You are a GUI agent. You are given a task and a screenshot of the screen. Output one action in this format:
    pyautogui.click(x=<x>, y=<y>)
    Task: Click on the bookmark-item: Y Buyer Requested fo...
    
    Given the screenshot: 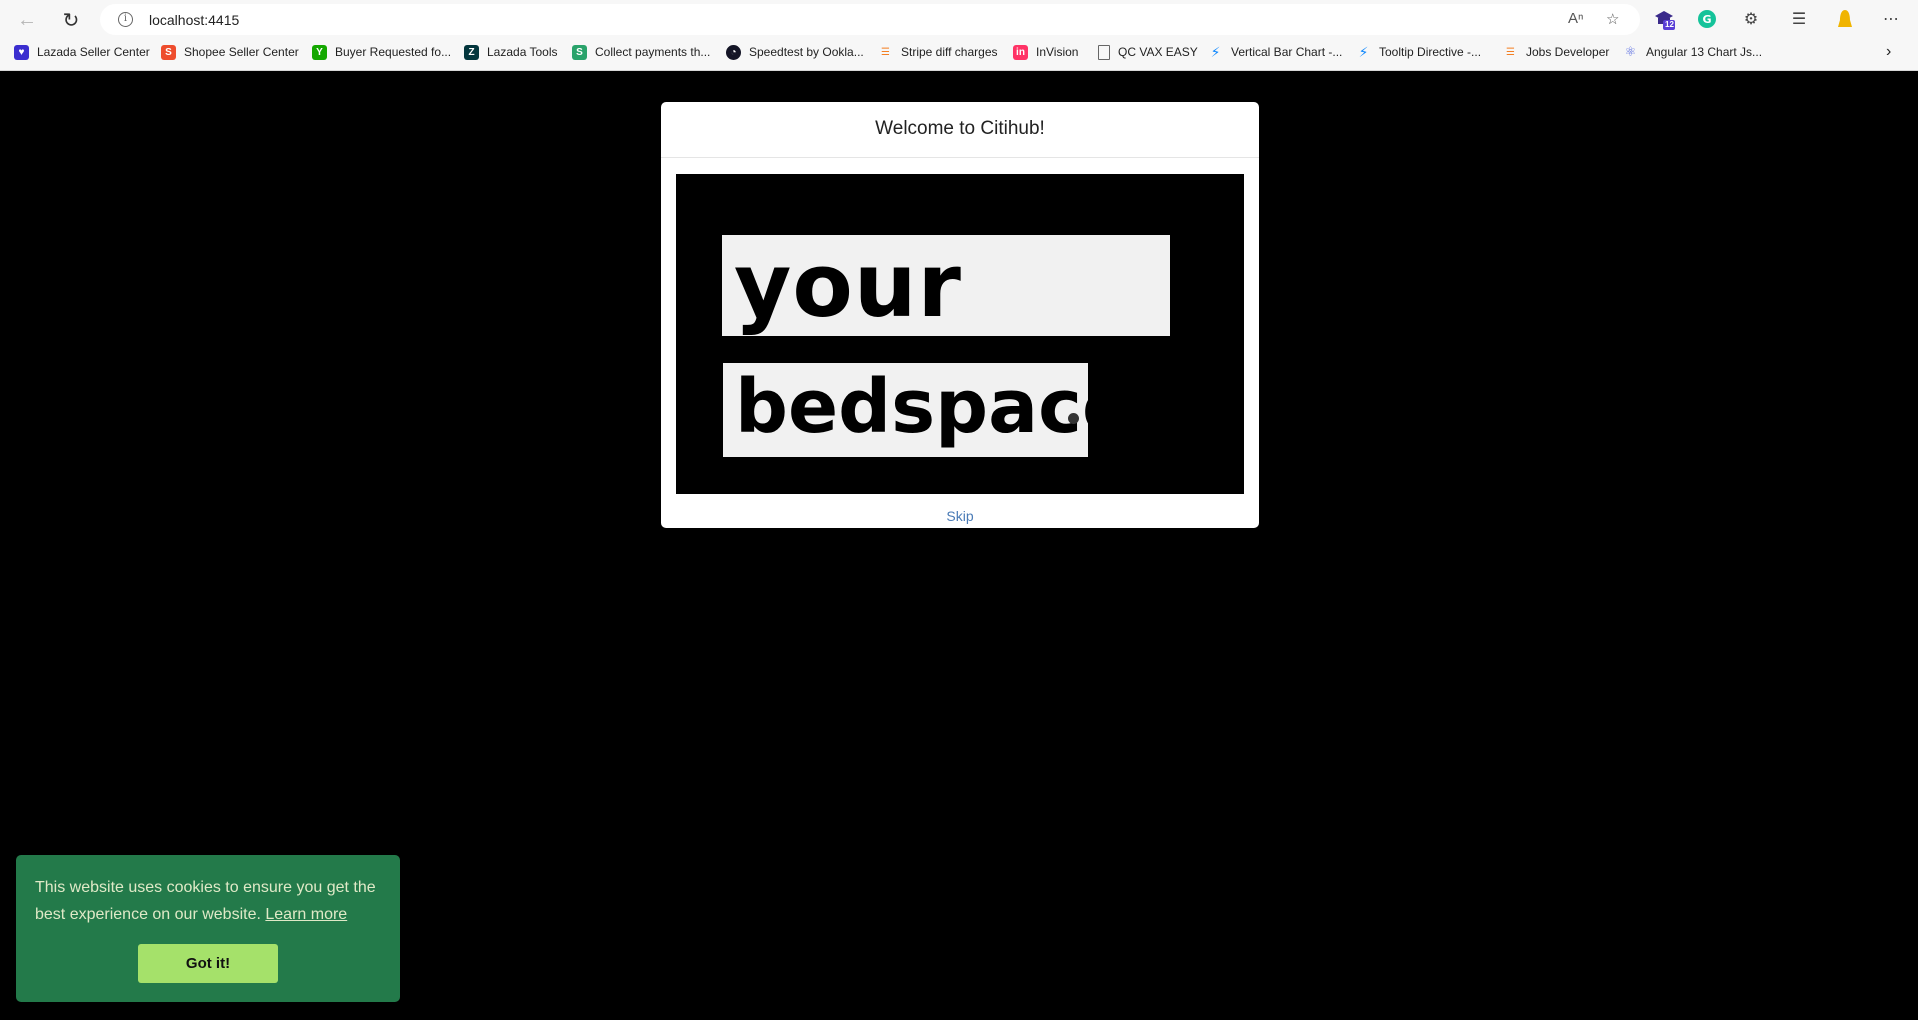 What is the action you would take?
    pyautogui.click(x=381, y=52)
    